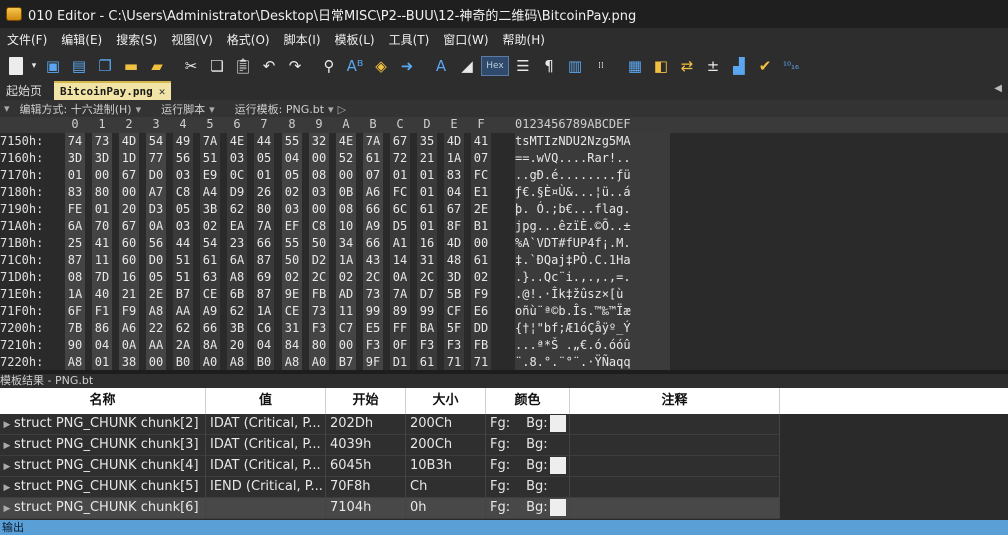 The width and height of the screenshot is (1008, 535). What do you see at coordinates (524, 39) in the screenshot?
I see `menu-help: 帮助(H)` at bounding box center [524, 39].